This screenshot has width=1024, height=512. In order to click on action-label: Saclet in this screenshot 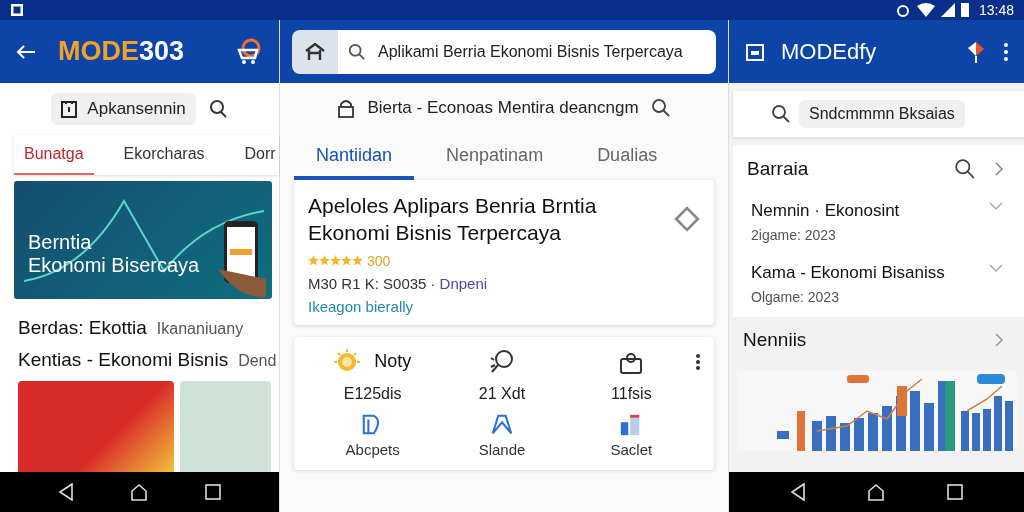, I will do `click(631, 449)`.